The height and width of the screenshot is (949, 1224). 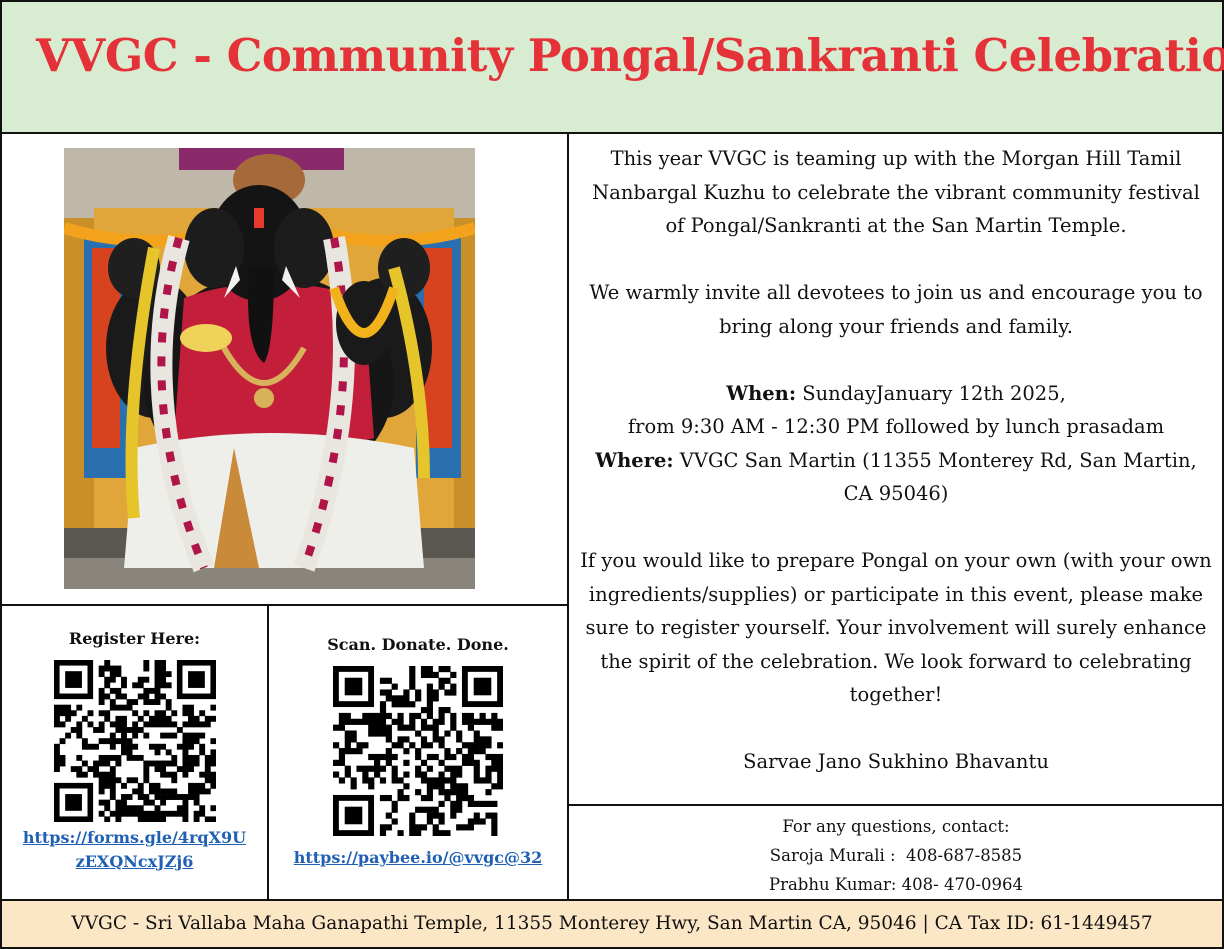 What do you see at coordinates (634, 460) in the screenshot?
I see `where-label: Where:` at bounding box center [634, 460].